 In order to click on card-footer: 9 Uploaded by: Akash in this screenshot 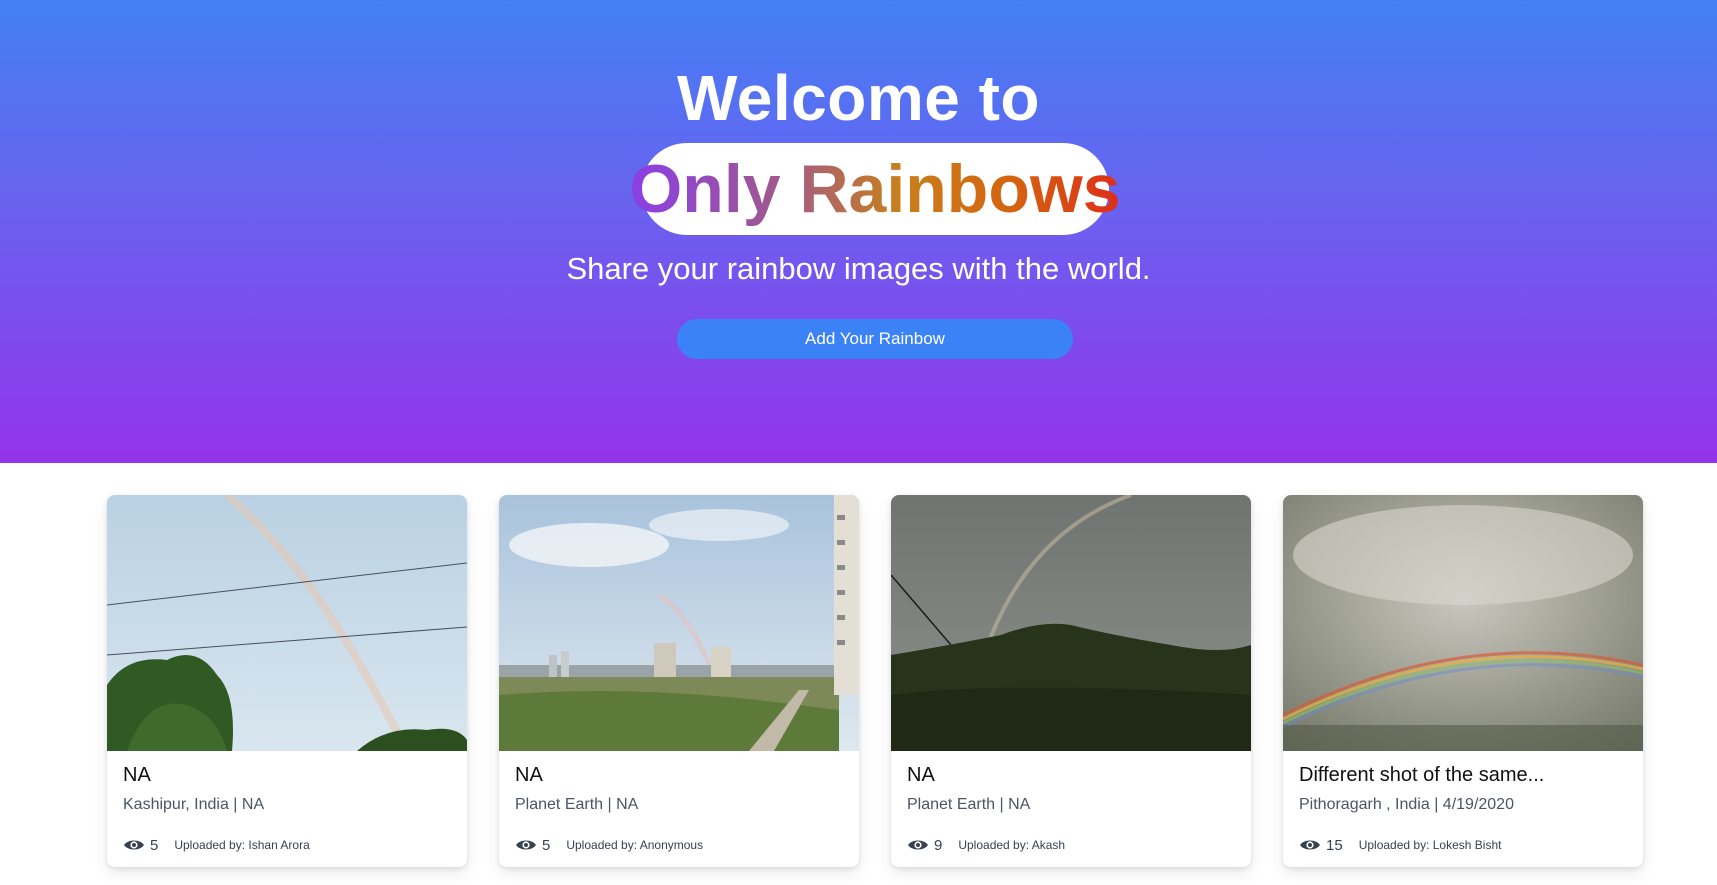, I will do `click(986, 845)`.